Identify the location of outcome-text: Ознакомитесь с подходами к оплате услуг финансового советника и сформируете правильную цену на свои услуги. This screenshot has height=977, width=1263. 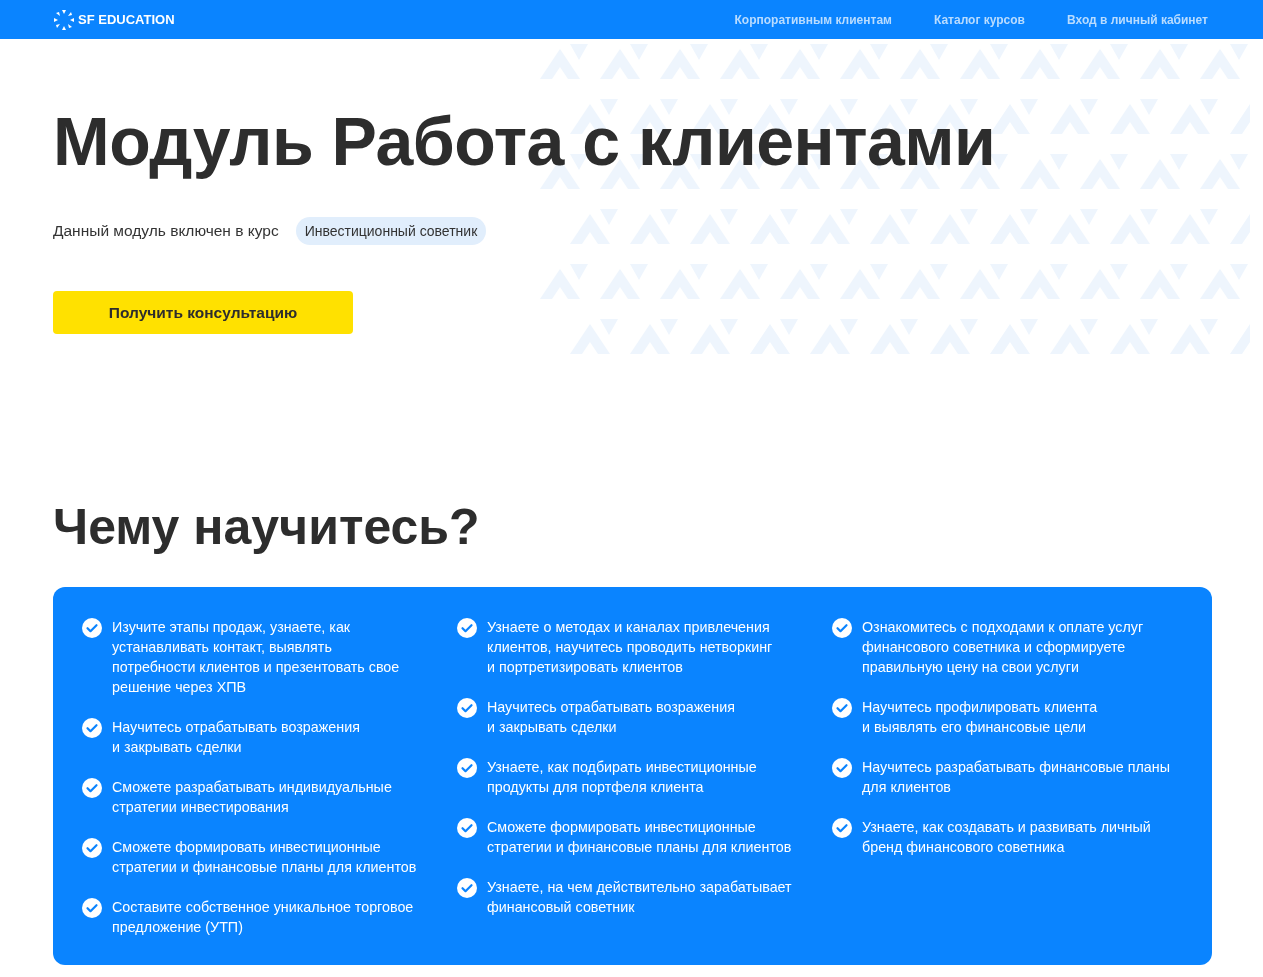
(1003, 647).